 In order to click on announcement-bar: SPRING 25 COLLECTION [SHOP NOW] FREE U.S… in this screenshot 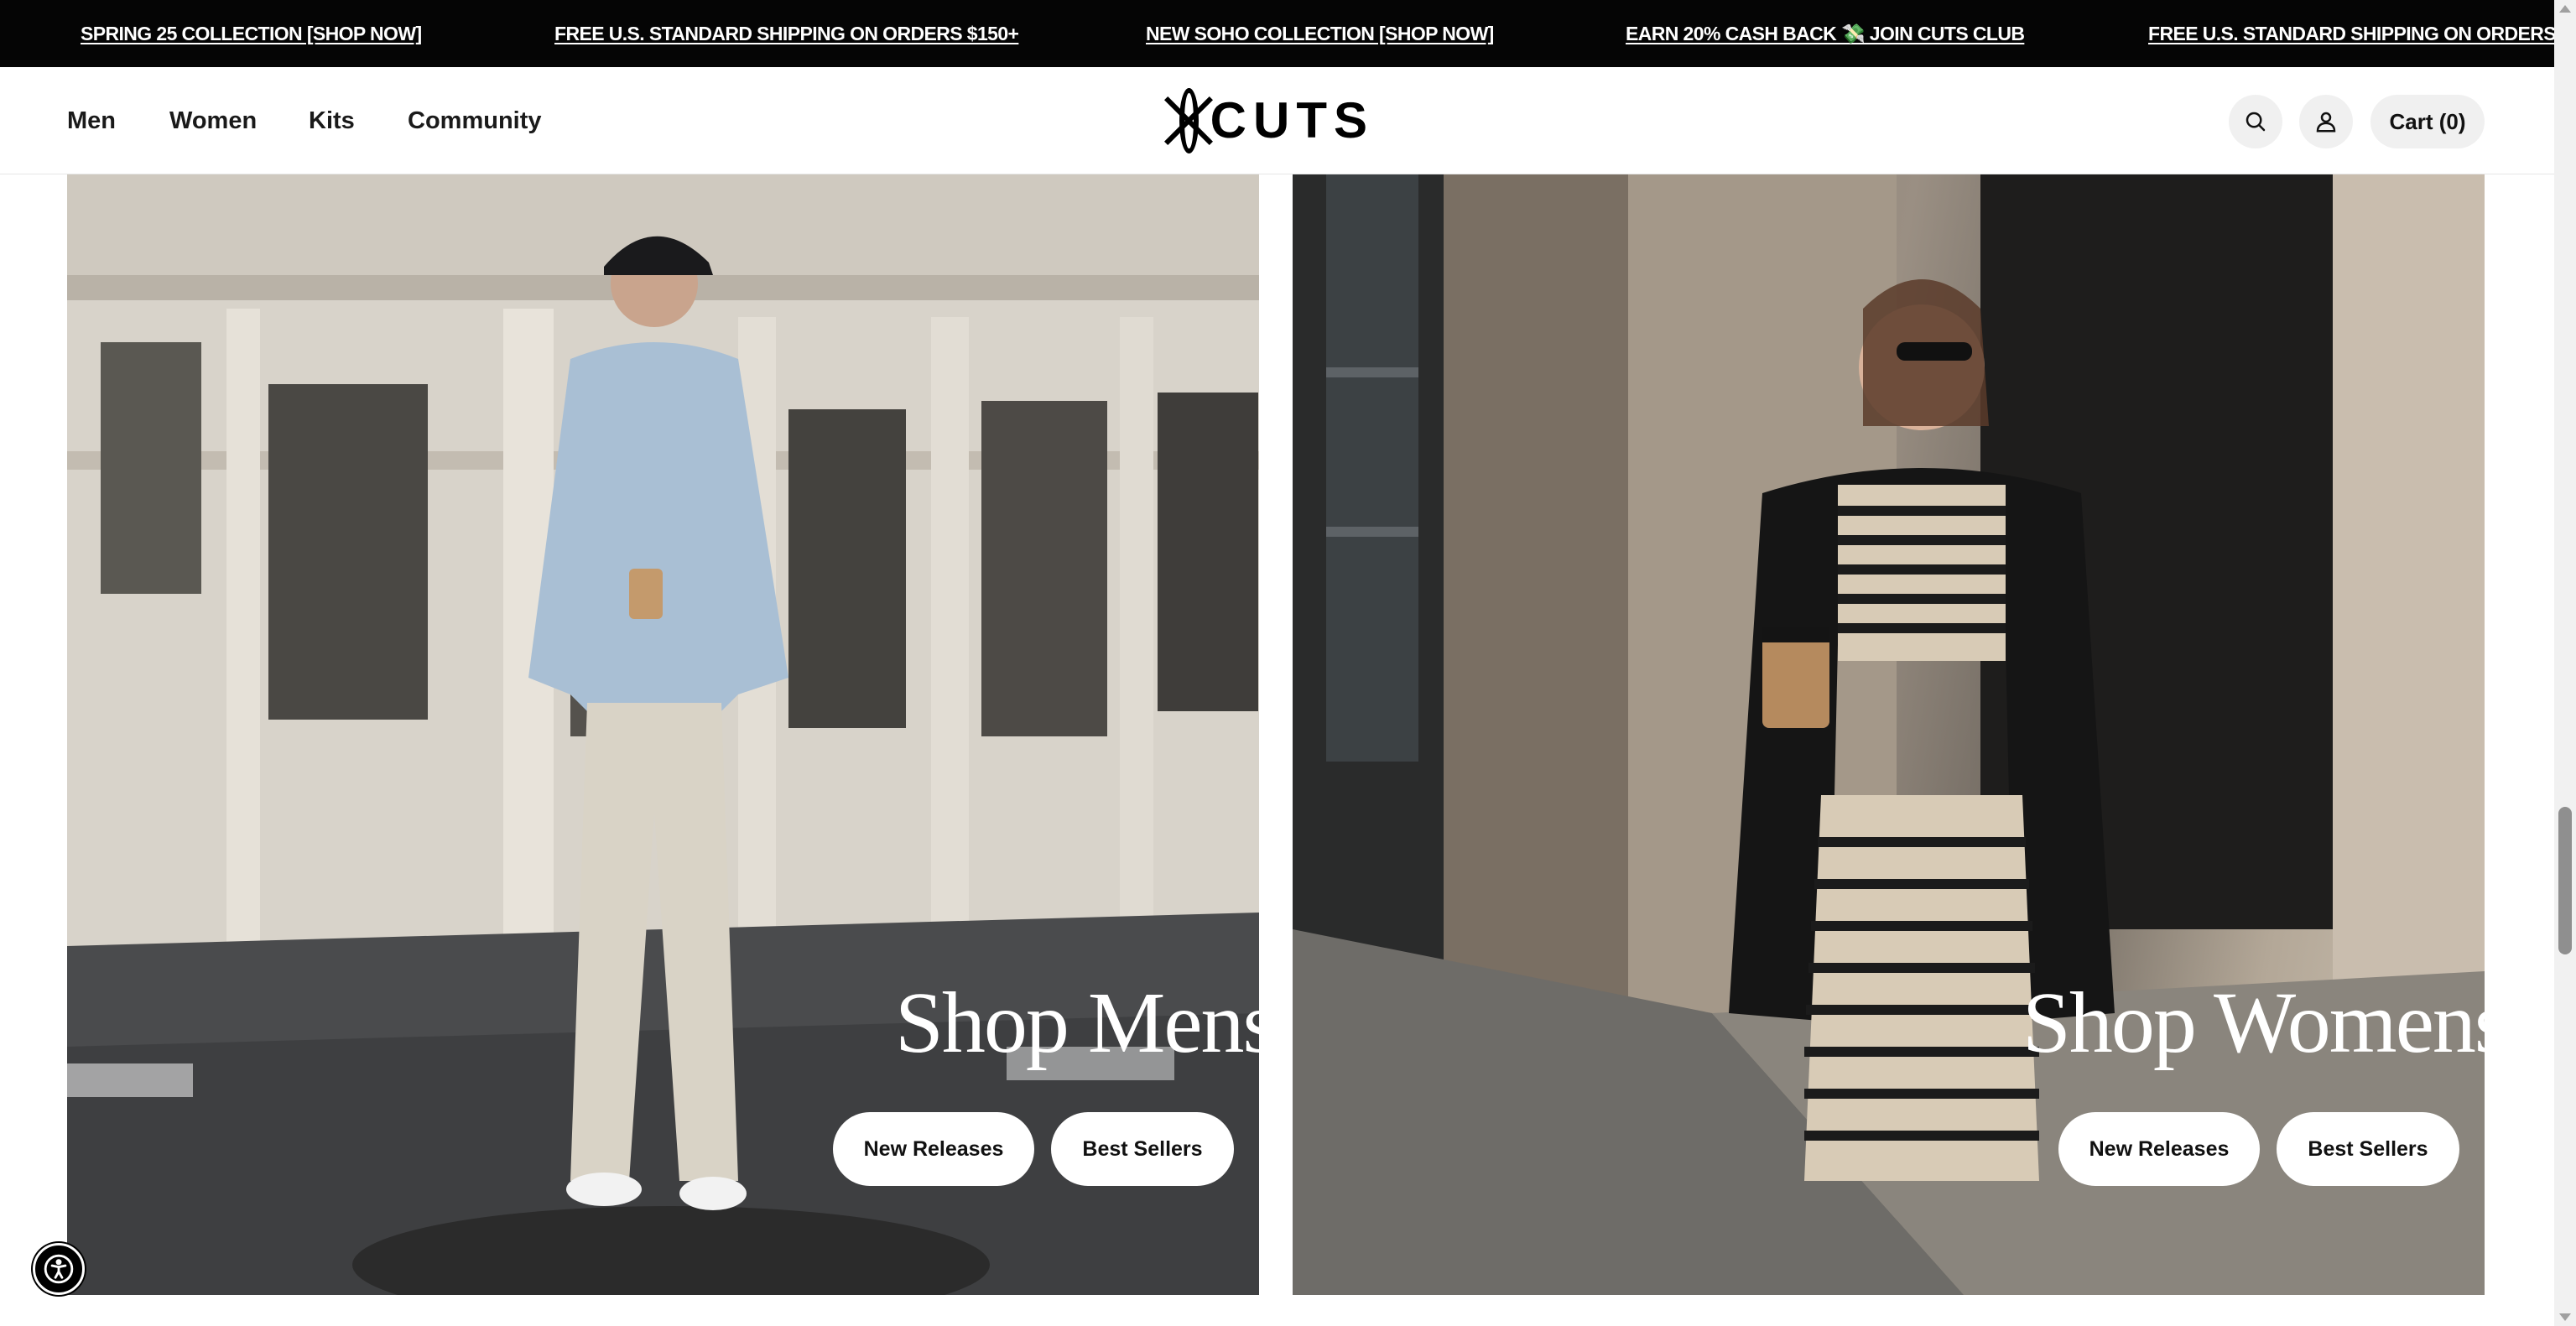, I will do `click(1277, 33)`.